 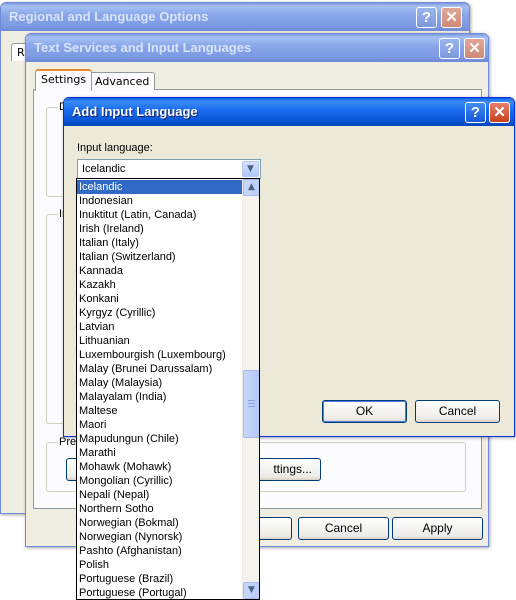 What do you see at coordinates (251, 590) in the screenshot?
I see `scroll-down-icon: ▼` at bounding box center [251, 590].